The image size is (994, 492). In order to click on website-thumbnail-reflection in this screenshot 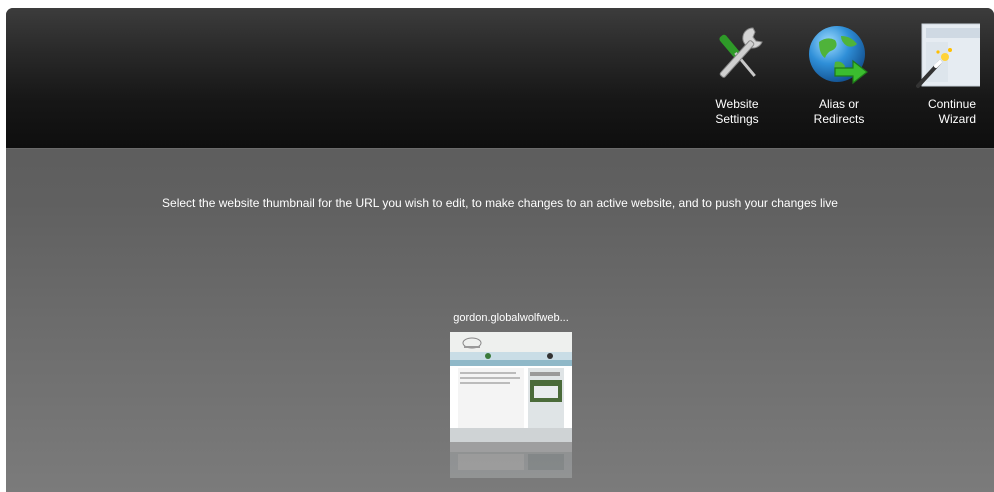, I will do `click(511, 460)`.